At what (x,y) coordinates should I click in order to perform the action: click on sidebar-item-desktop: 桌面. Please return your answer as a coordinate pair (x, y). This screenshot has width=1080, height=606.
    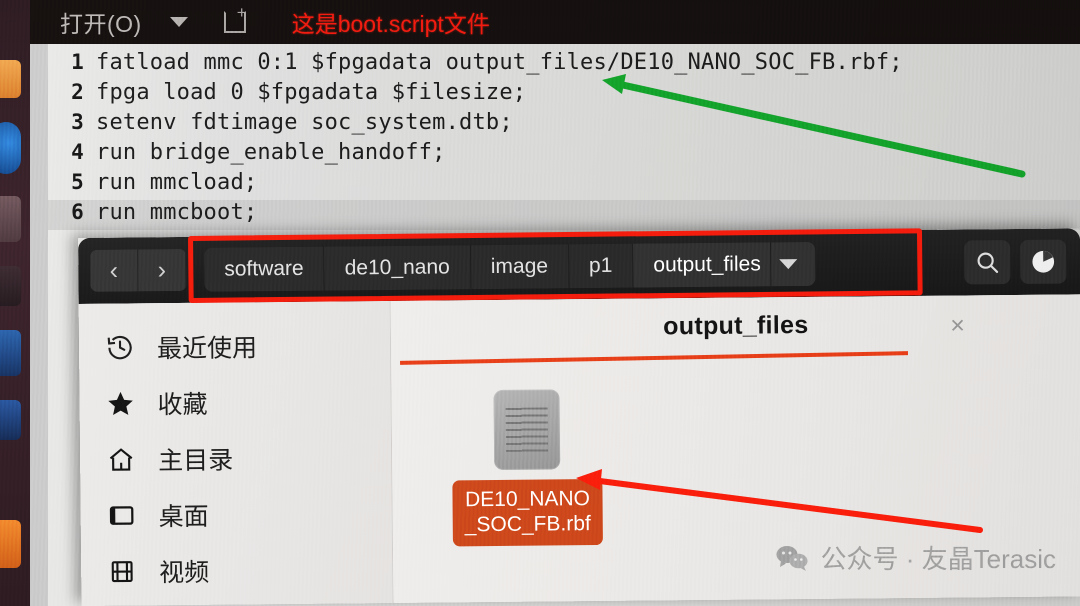
    Looking at the image, I should click on (236, 514).